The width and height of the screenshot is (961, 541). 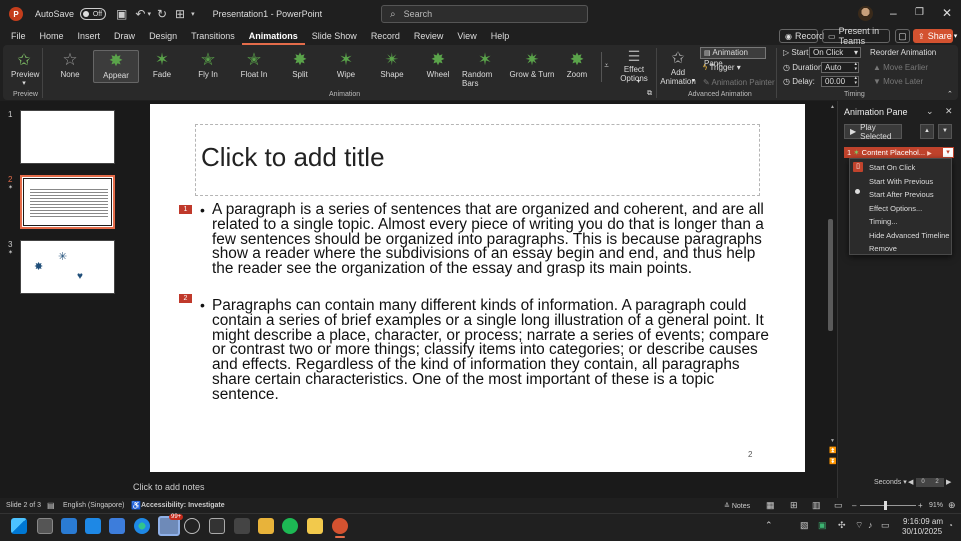 I want to click on seconds-dropdown: Seconds ▾, so click(x=890, y=482).